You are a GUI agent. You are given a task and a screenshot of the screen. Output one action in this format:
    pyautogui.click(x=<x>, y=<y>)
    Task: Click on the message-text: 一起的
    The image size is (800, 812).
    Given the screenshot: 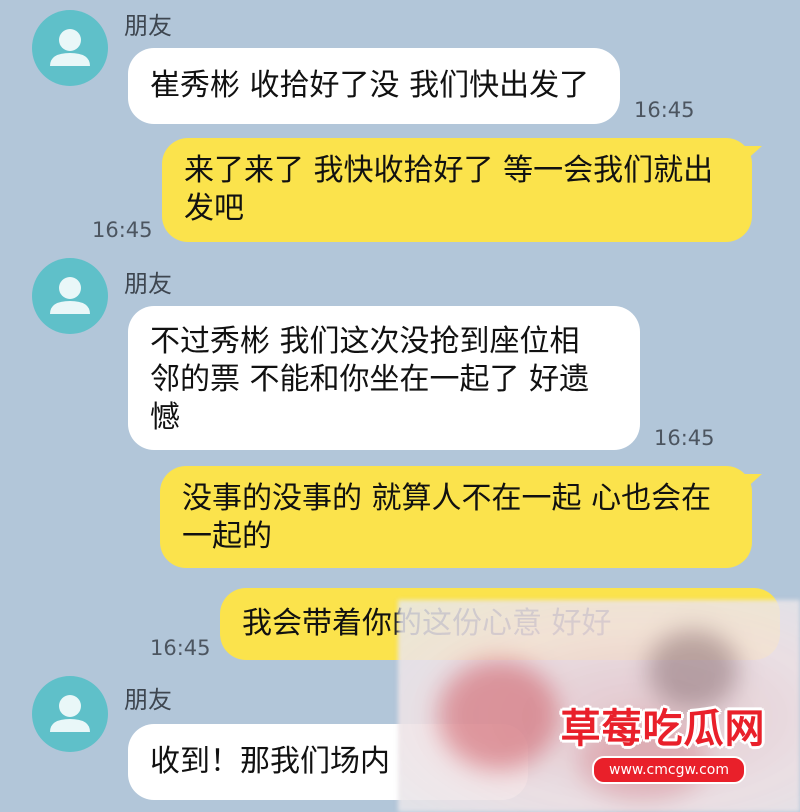 What is the action you would take?
    pyautogui.click(x=227, y=536)
    